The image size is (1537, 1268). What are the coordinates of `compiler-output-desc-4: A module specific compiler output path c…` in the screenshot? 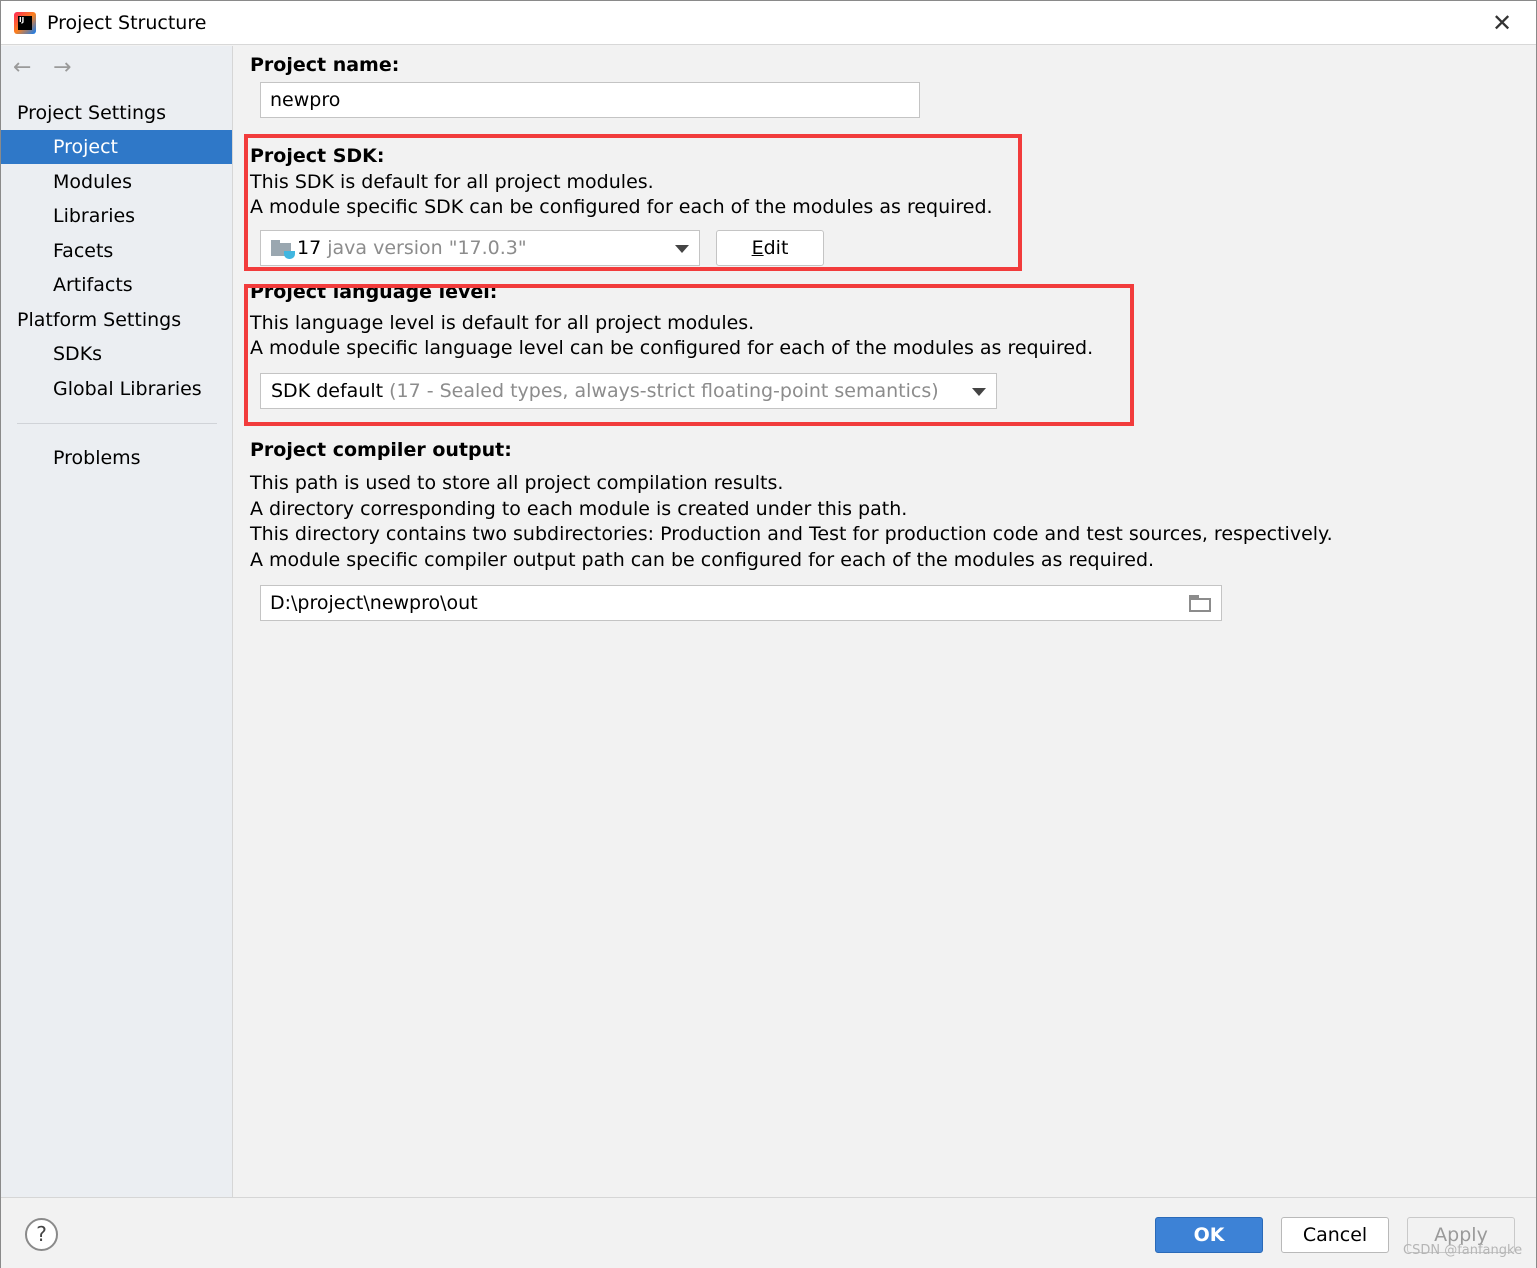 It's located at (702, 560).